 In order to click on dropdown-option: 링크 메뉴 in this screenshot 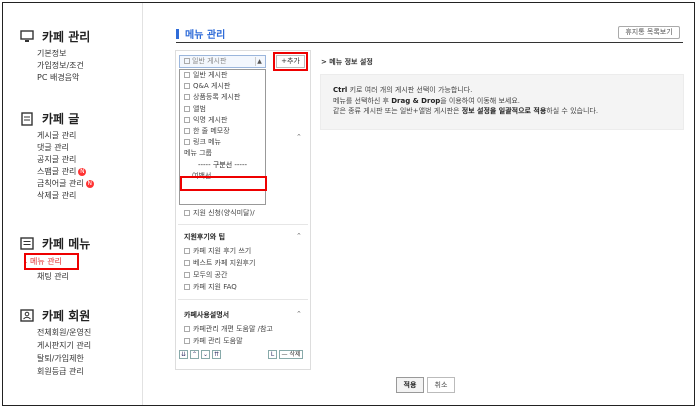, I will do `click(222, 142)`.